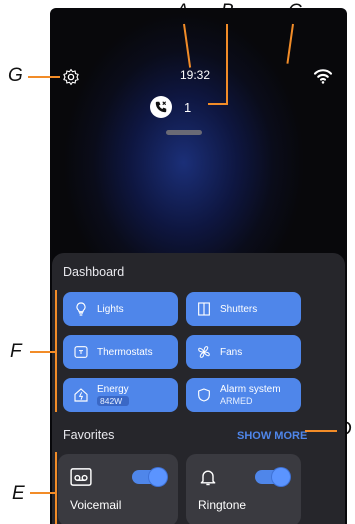 The height and width of the screenshot is (524, 355). What do you see at coordinates (44, 77) in the screenshot?
I see `callout-line-g` at bounding box center [44, 77].